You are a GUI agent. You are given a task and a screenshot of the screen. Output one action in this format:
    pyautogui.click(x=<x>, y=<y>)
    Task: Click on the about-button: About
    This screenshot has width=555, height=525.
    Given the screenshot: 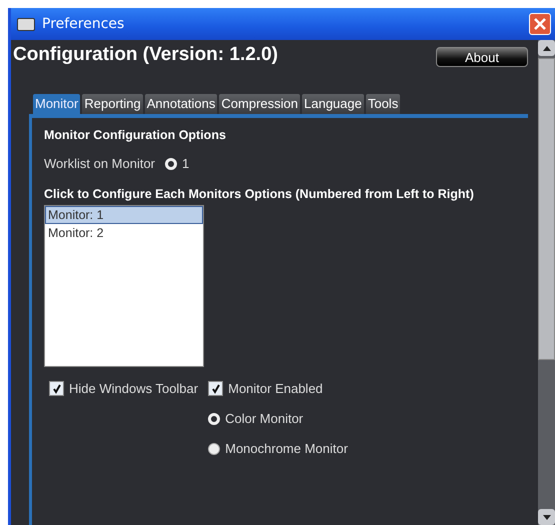 What is the action you would take?
    pyautogui.click(x=482, y=57)
    